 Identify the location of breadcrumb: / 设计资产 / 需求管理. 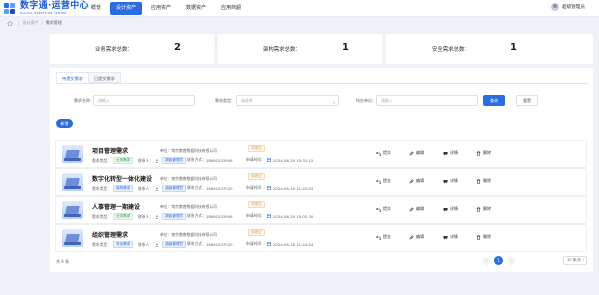
(34, 23).